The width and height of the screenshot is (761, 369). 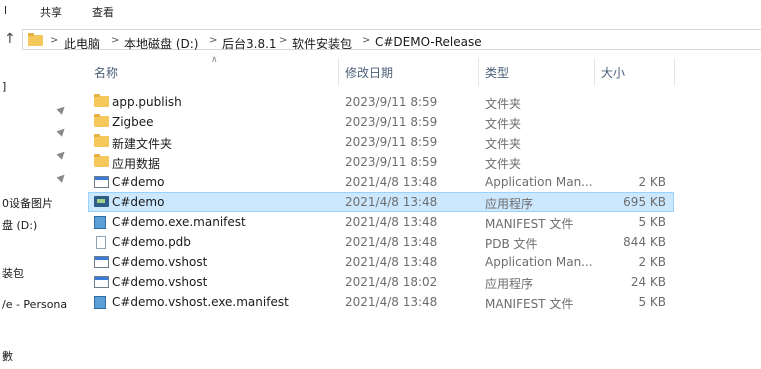 What do you see at coordinates (161, 43) in the screenshot?
I see `breadcrumb-local-disk: 本地磁盘 (D:)` at bounding box center [161, 43].